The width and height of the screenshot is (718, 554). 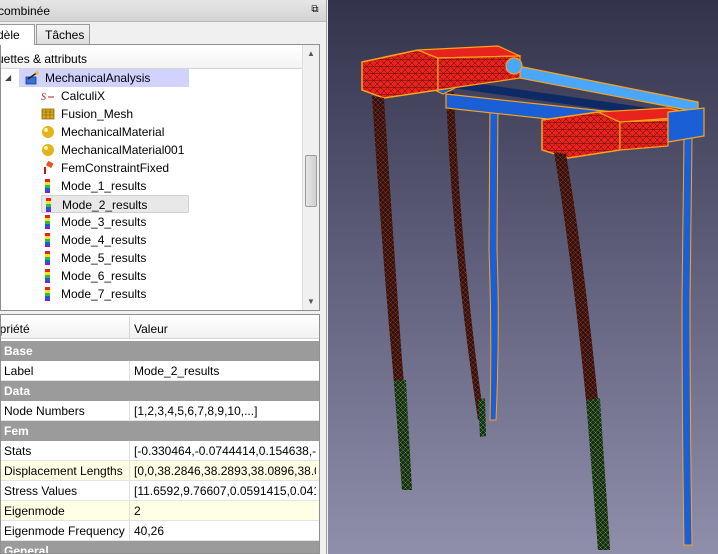 I want to click on tree-item-mode-1-results: Mode_1_results, so click(x=115, y=186).